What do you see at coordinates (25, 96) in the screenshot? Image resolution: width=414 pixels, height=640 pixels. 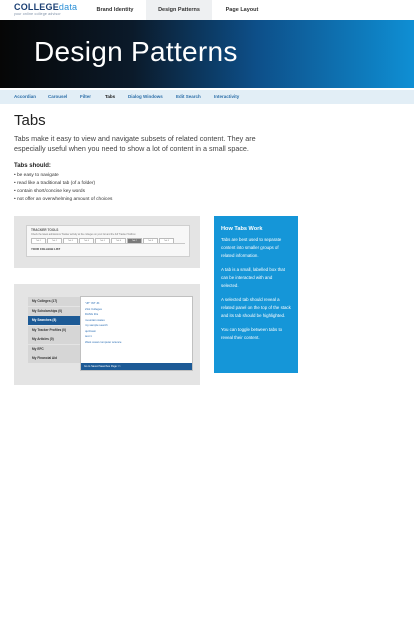 I see `subnav-accordian: Accordian` at bounding box center [25, 96].